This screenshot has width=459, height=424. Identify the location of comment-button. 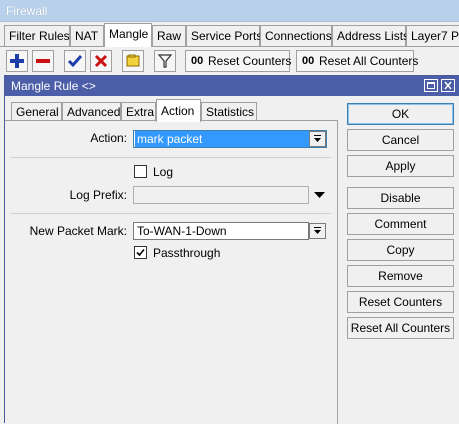
(133, 61).